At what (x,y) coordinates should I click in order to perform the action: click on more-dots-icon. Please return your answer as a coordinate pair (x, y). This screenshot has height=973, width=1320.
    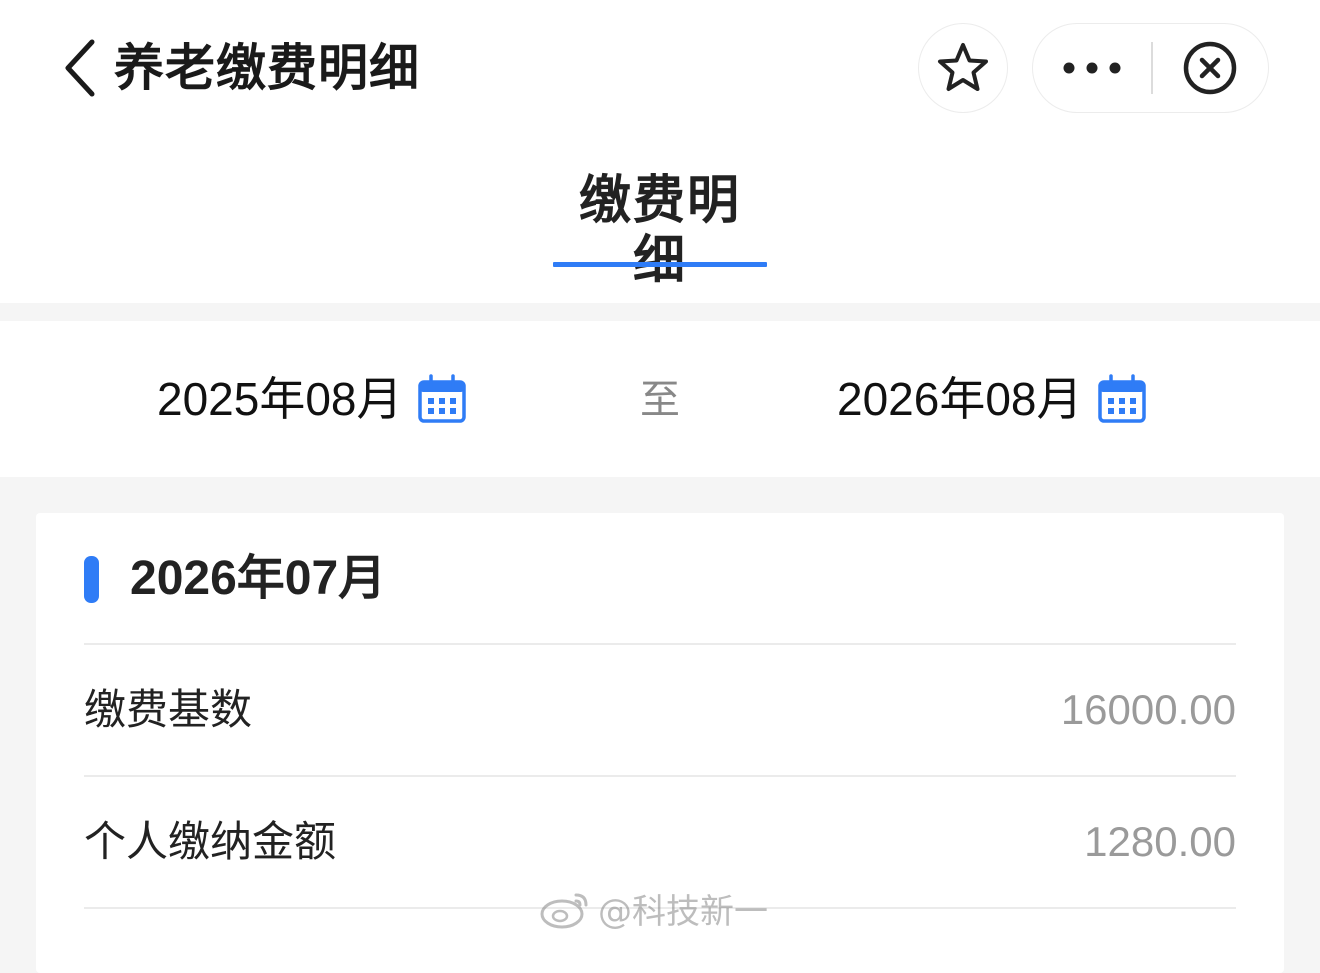
    Looking at the image, I should click on (1092, 68).